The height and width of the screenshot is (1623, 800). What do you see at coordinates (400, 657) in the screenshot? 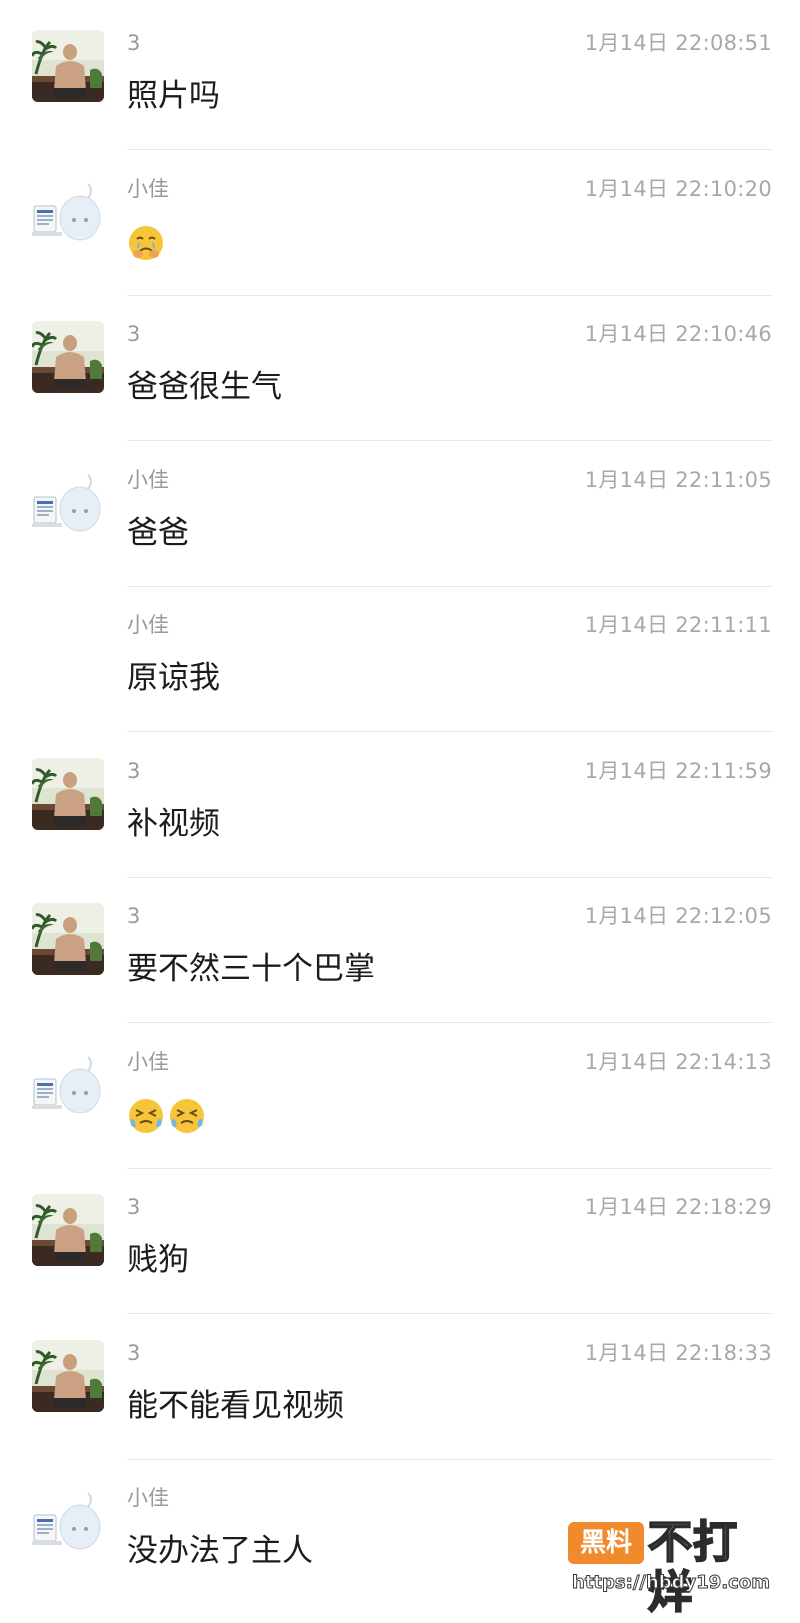
I see `message-row: 小佳 1月14日 22:11:11 原谅我` at bounding box center [400, 657].